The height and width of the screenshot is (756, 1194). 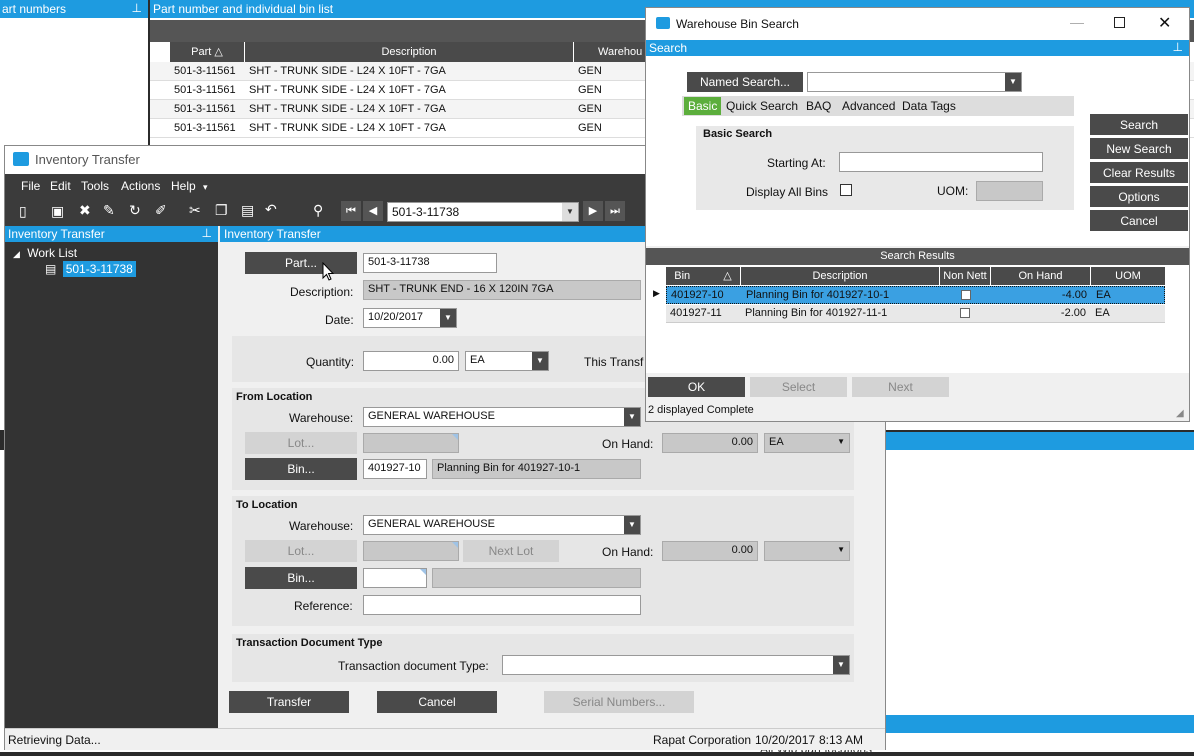 What do you see at coordinates (628, 444) in the screenshot?
I see `from-onhand-label: On Hand:` at bounding box center [628, 444].